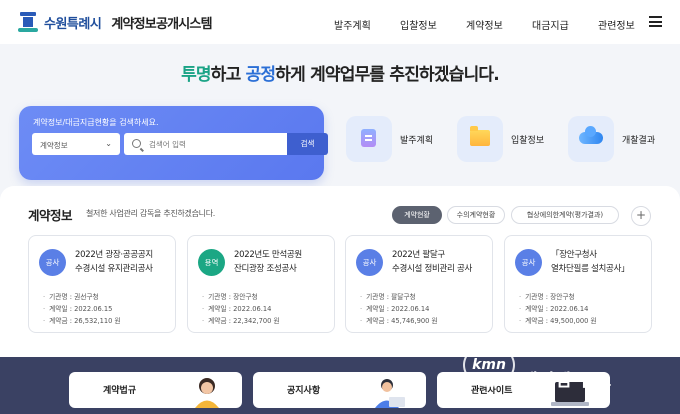  Describe the element at coordinates (207, 393) in the screenshot. I see `woman-illustration-icon` at that location.